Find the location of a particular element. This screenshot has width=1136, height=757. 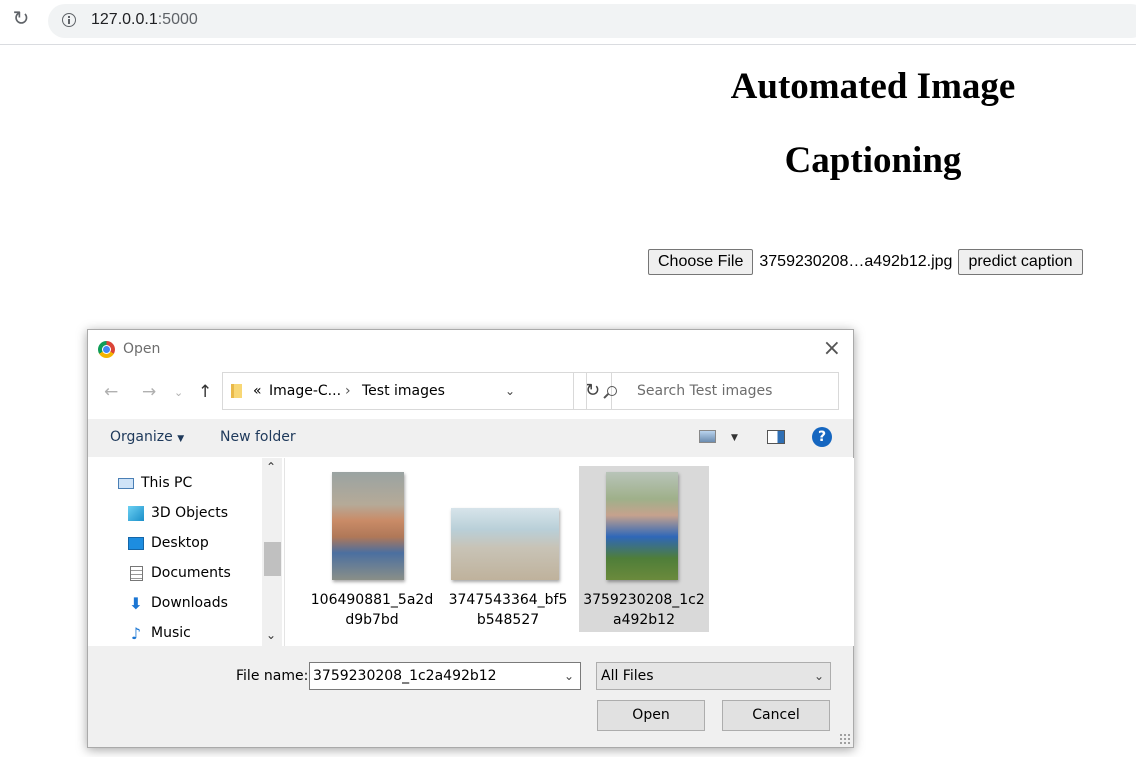

sidebar-item-music: ♪ Music is located at coordinates (159, 633).